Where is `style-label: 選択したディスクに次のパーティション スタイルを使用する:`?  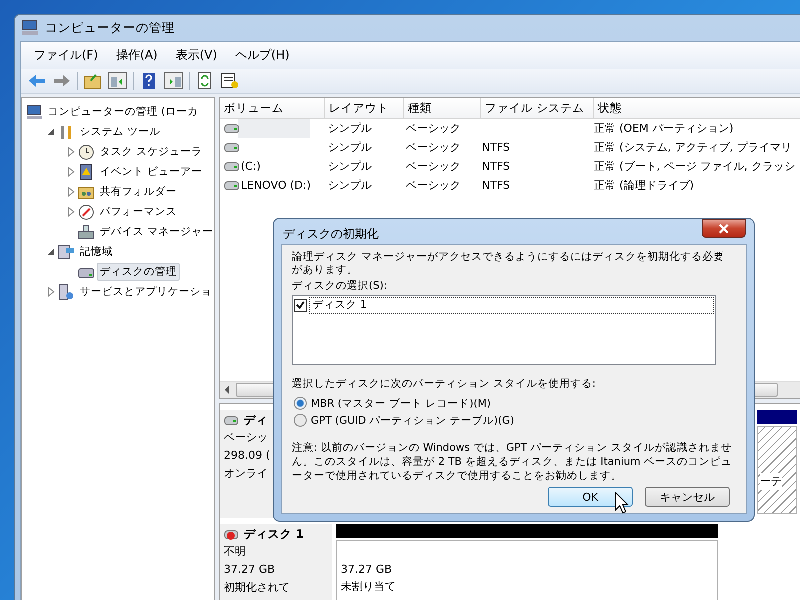 style-label: 選択したディスクに次のパーティション スタイルを使用する: is located at coordinates (444, 384).